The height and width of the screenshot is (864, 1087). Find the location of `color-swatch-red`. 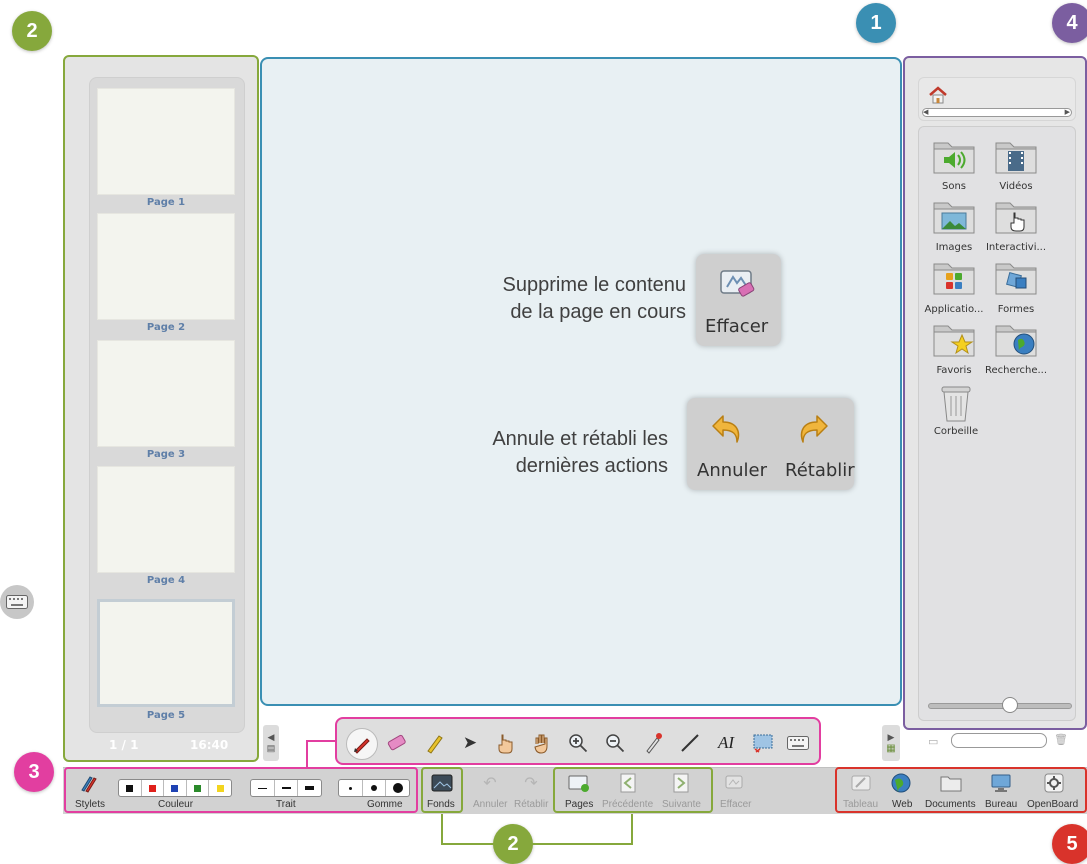

color-swatch-red is located at coordinates (153, 788).